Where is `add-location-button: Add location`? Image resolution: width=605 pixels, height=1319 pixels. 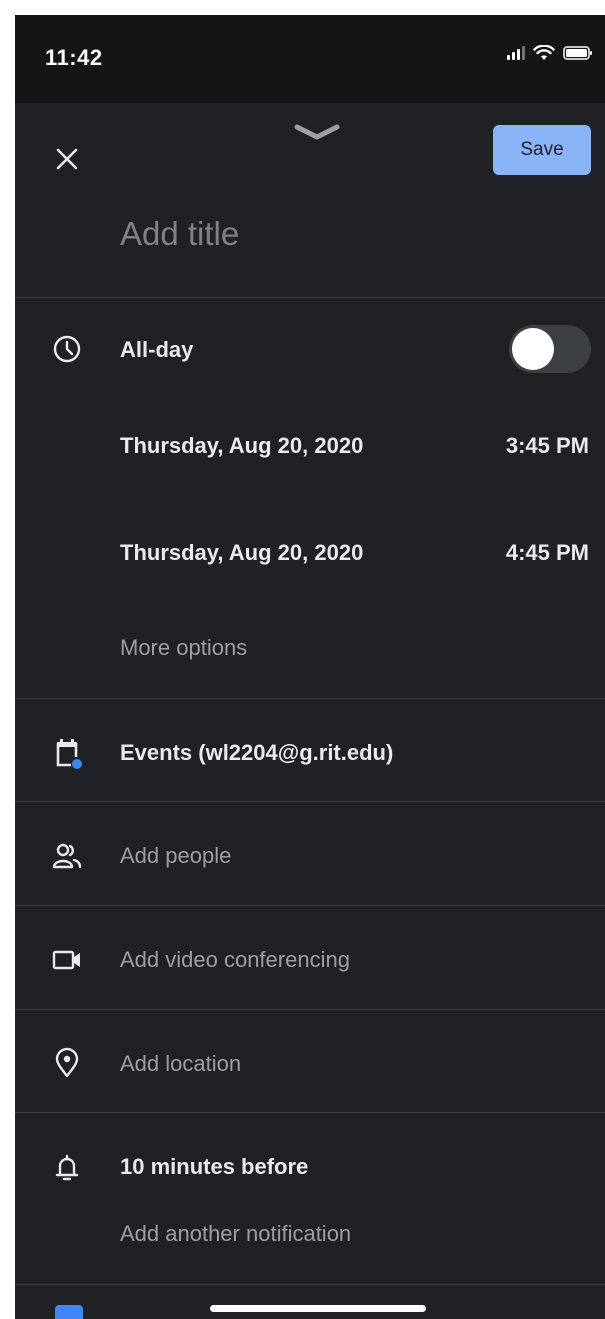 add-location-button: Add location is located at coordinates (180, 1064).